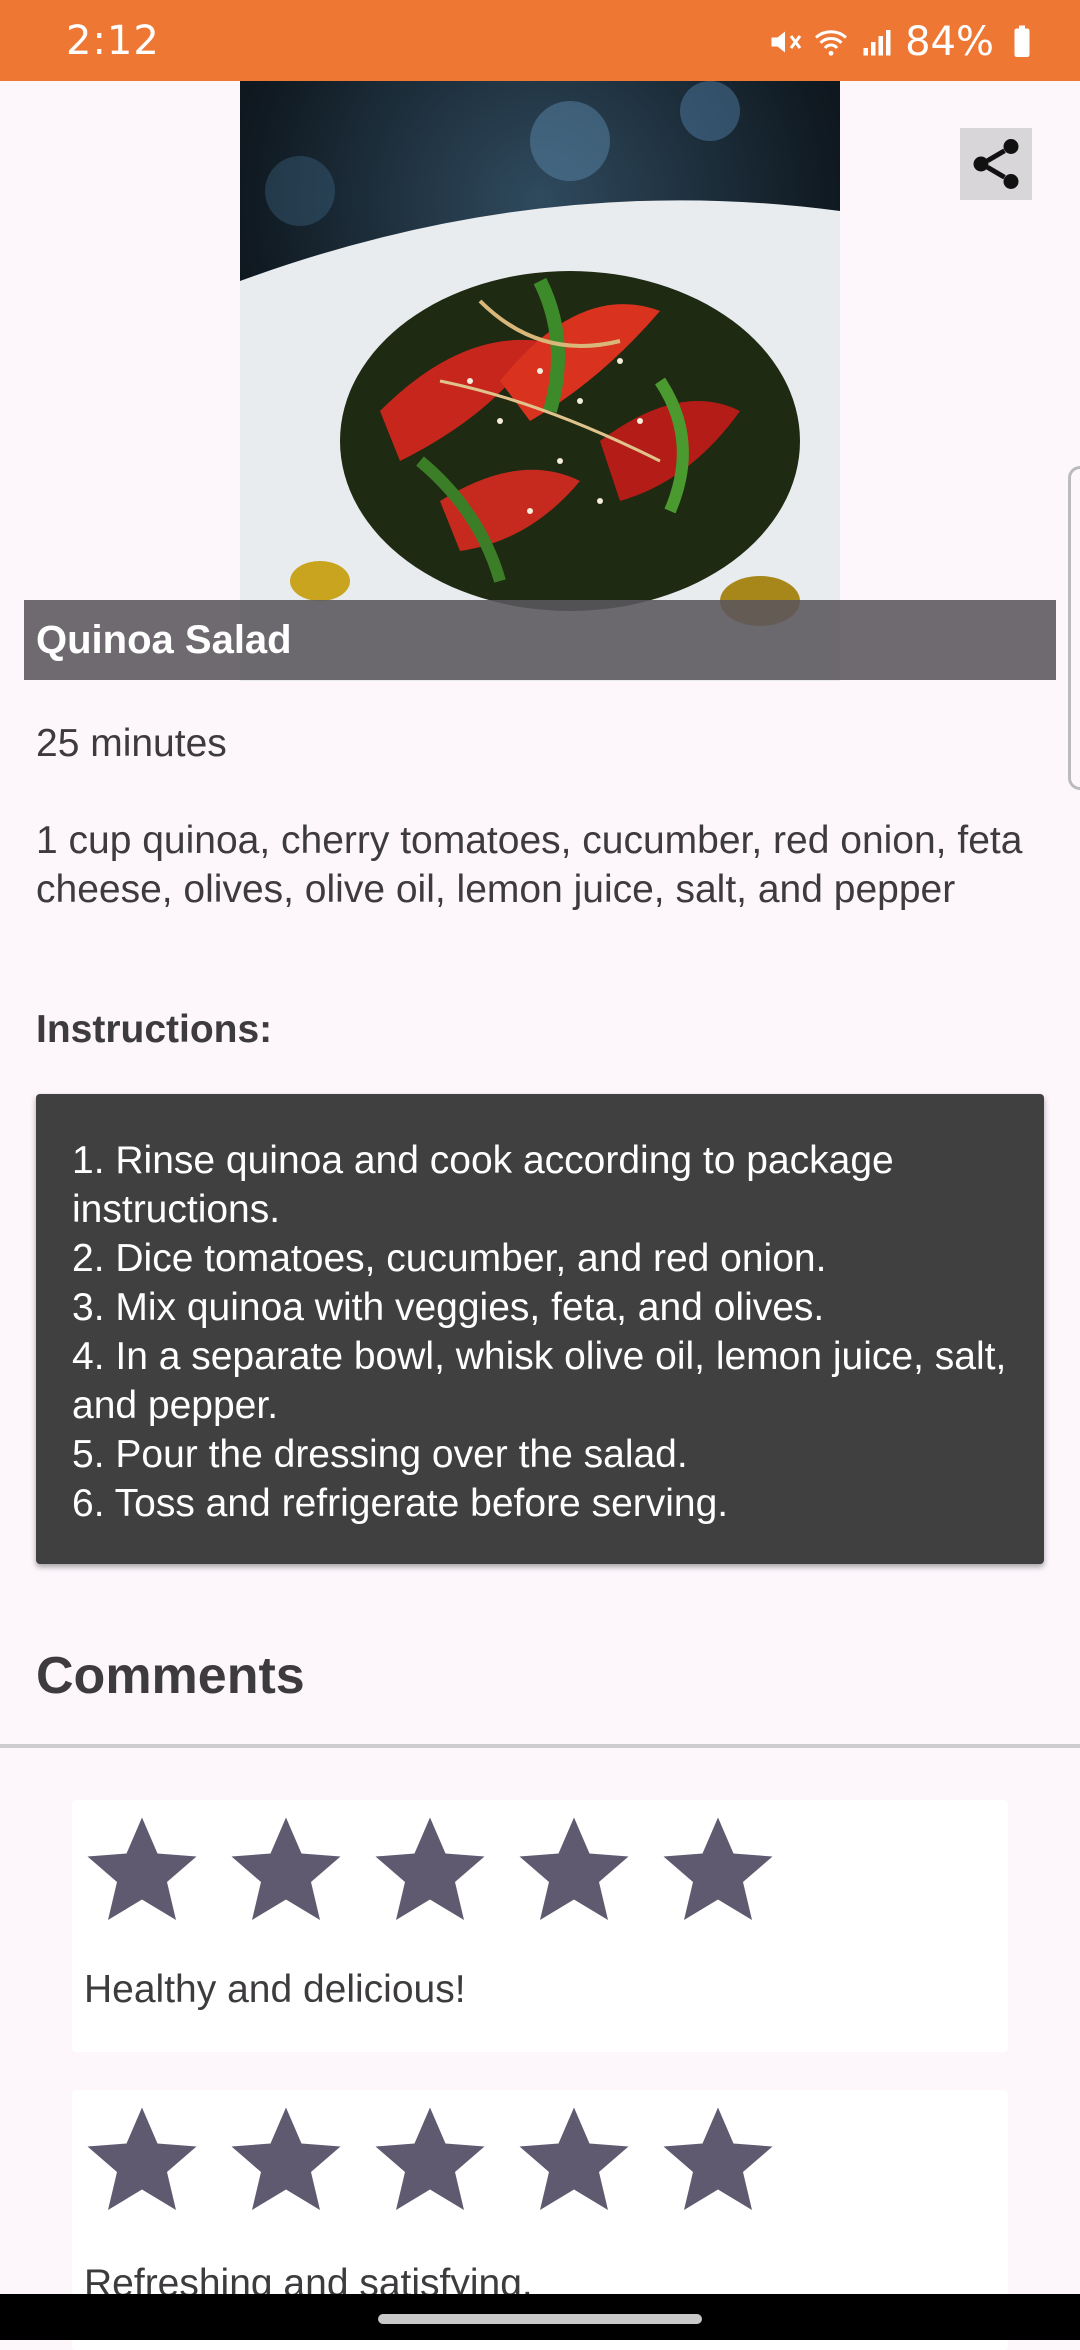 This screenshot has height=2350, width=1080. What do you see at coordinates (131, 743) in the screenshot?
I see `recipe-duration: 25 minutes` at bounding box center [131, 743].